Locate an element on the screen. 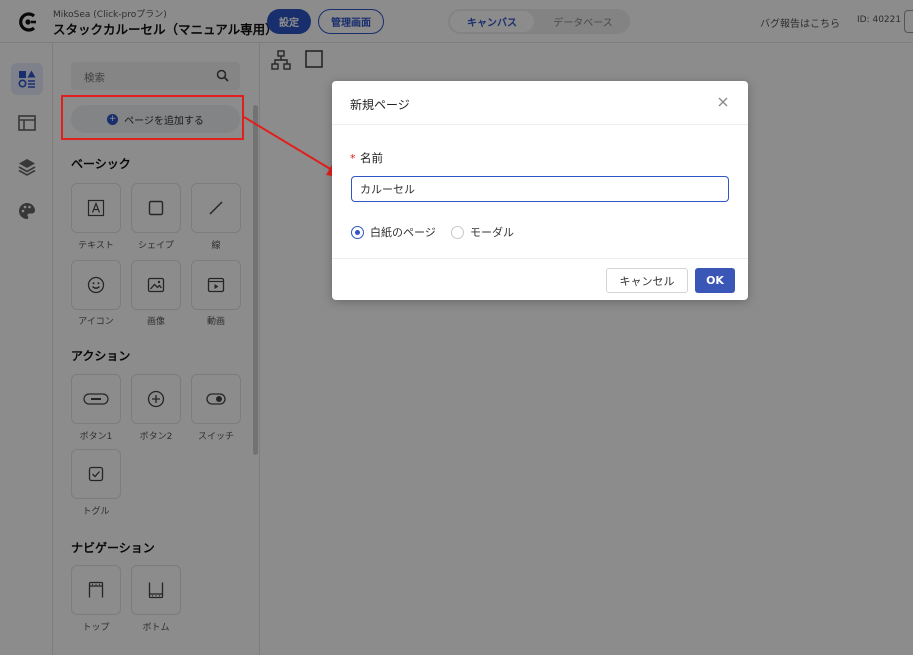  dialog-title: 新規ページ is located at coordinates (380, 105).